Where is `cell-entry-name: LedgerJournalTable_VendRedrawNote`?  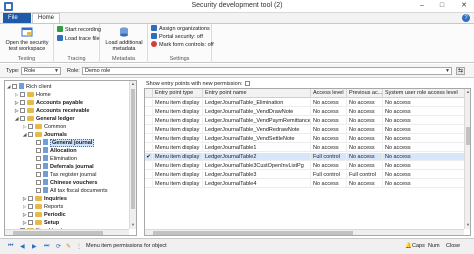
cell-entry-name: LedgerJournalTable_VendRedrawNote is located at coordinates (257, 130).